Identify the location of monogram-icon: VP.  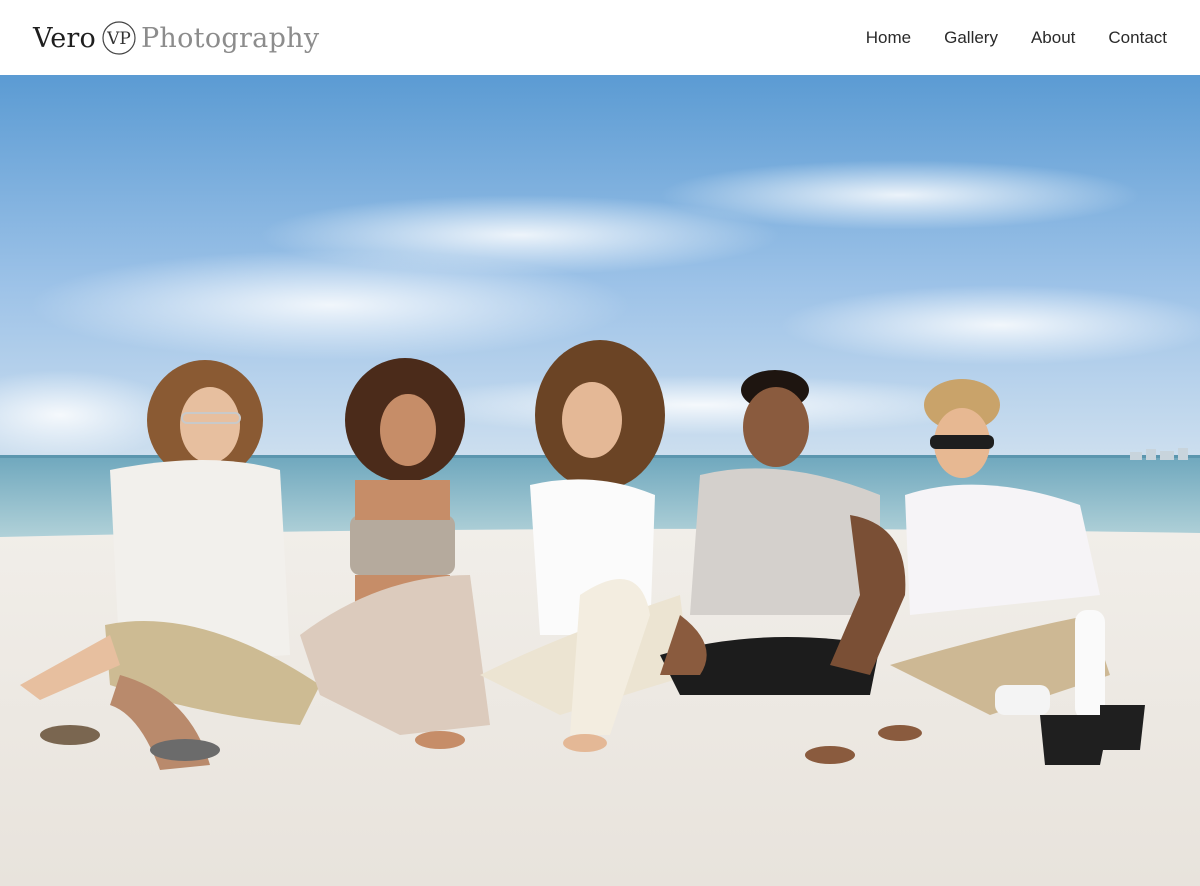
(119, 38).